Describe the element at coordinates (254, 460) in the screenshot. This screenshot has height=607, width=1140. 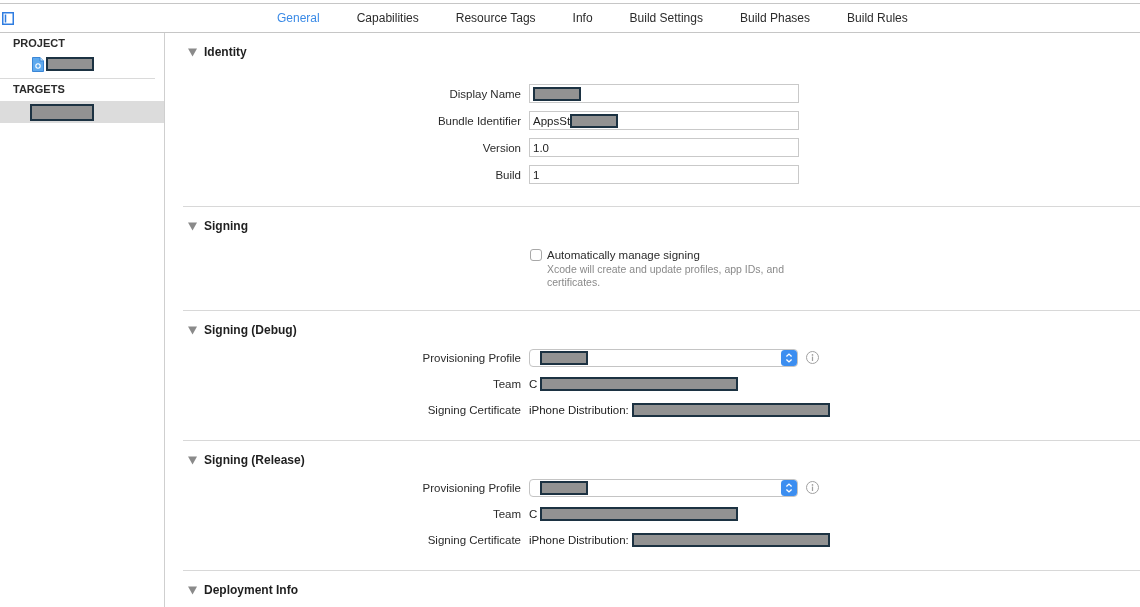
I see `section-title: Signing (Release)` at that location.